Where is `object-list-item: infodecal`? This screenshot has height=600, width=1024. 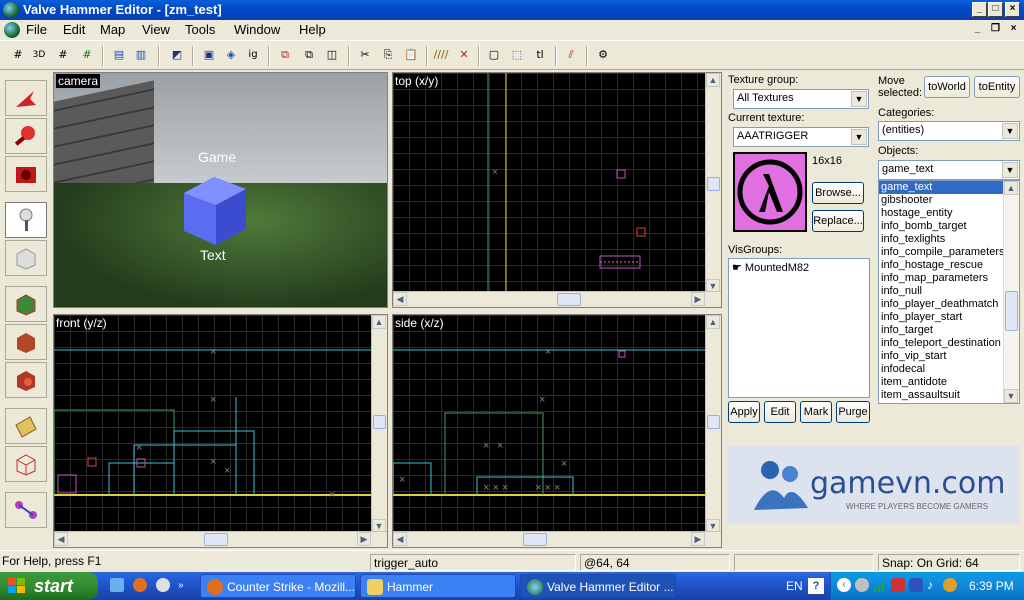 object-list-item: infodecal is located at coordinates (941, 369).